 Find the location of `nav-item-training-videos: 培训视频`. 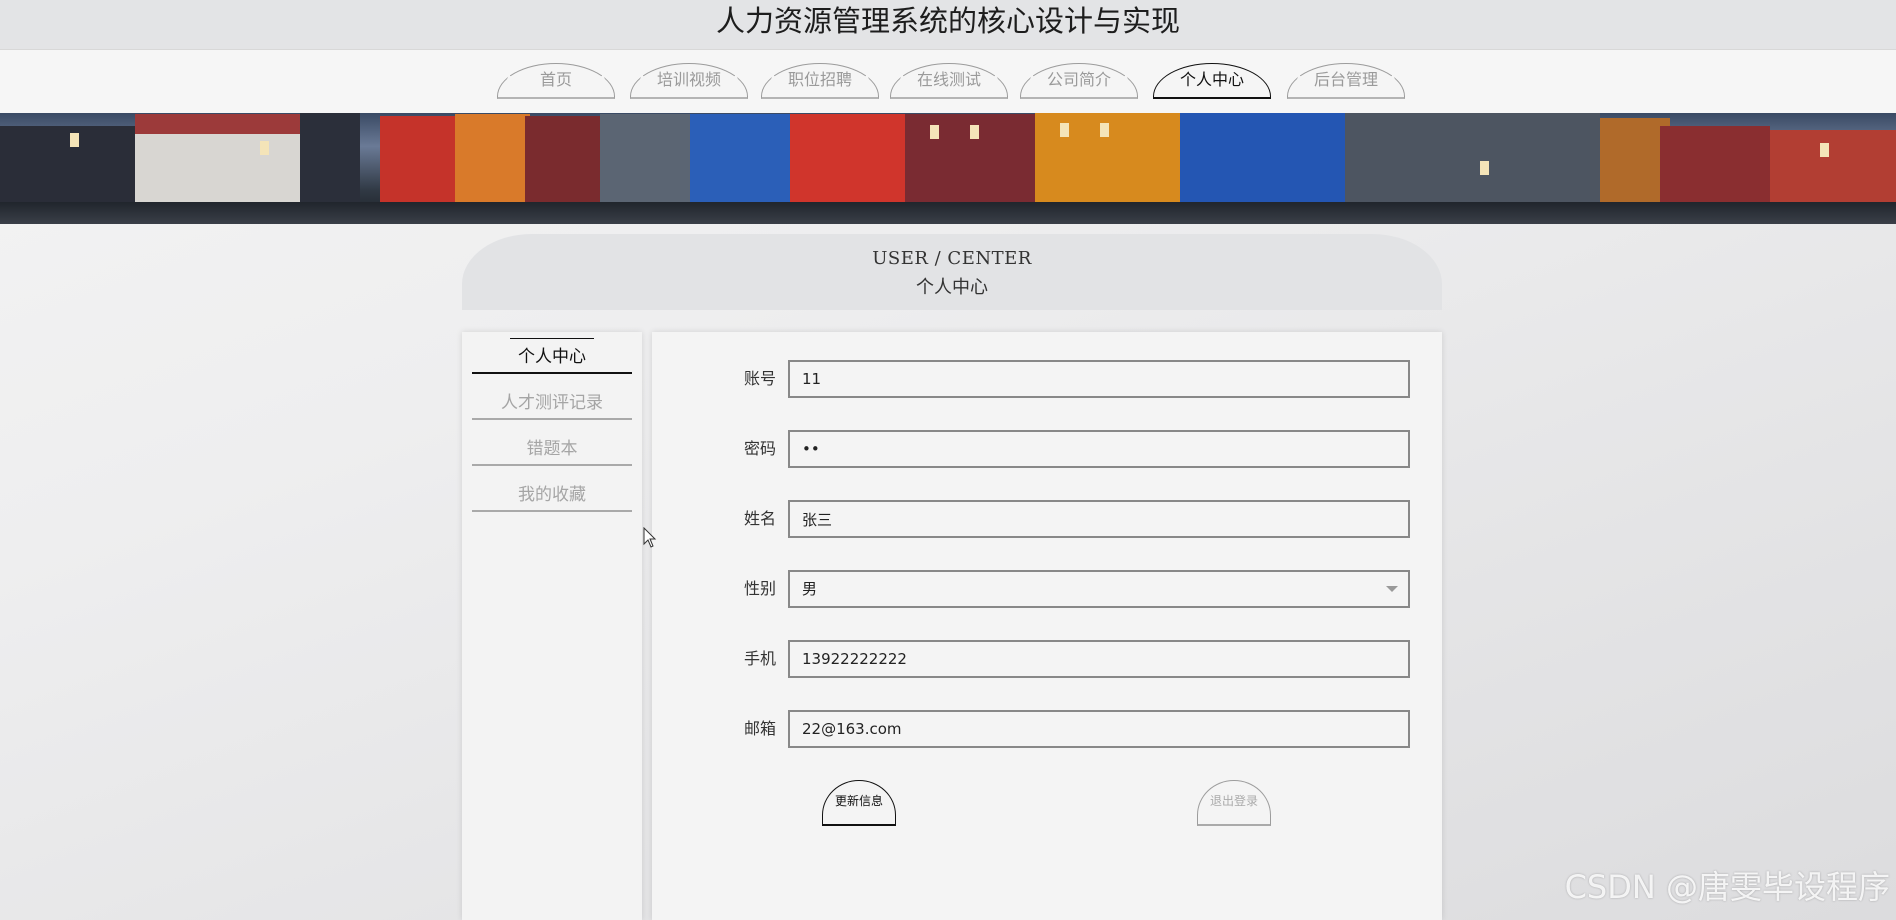

nav-item-training-videos: 培训视频 is located at coordinates (689, 81).